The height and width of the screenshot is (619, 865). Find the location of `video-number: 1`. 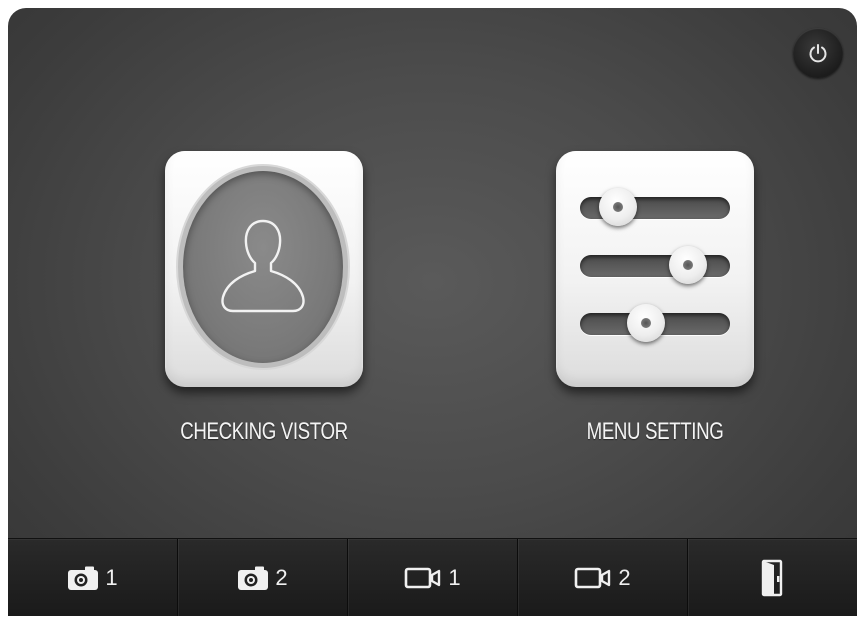

video-number: 1 is located at coordinates (454, 577).